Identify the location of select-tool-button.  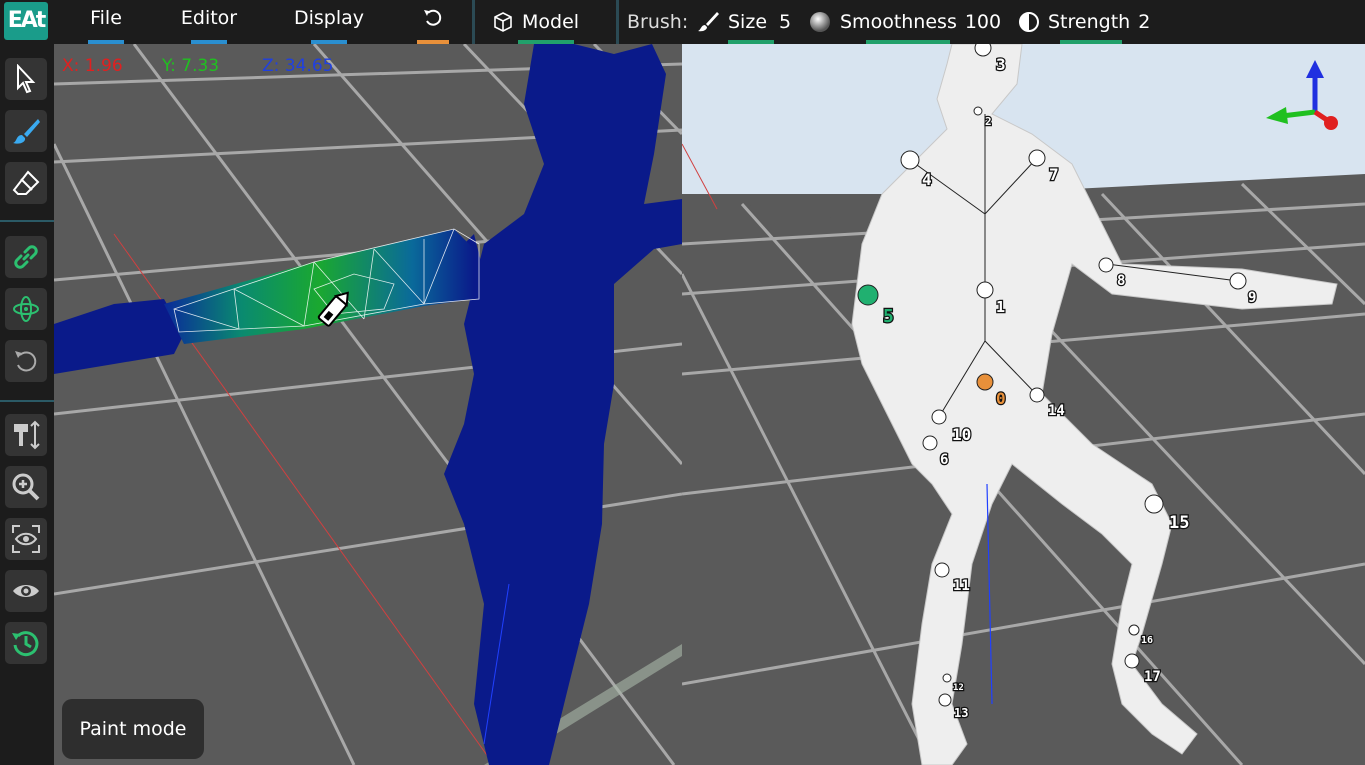
(26, 79).